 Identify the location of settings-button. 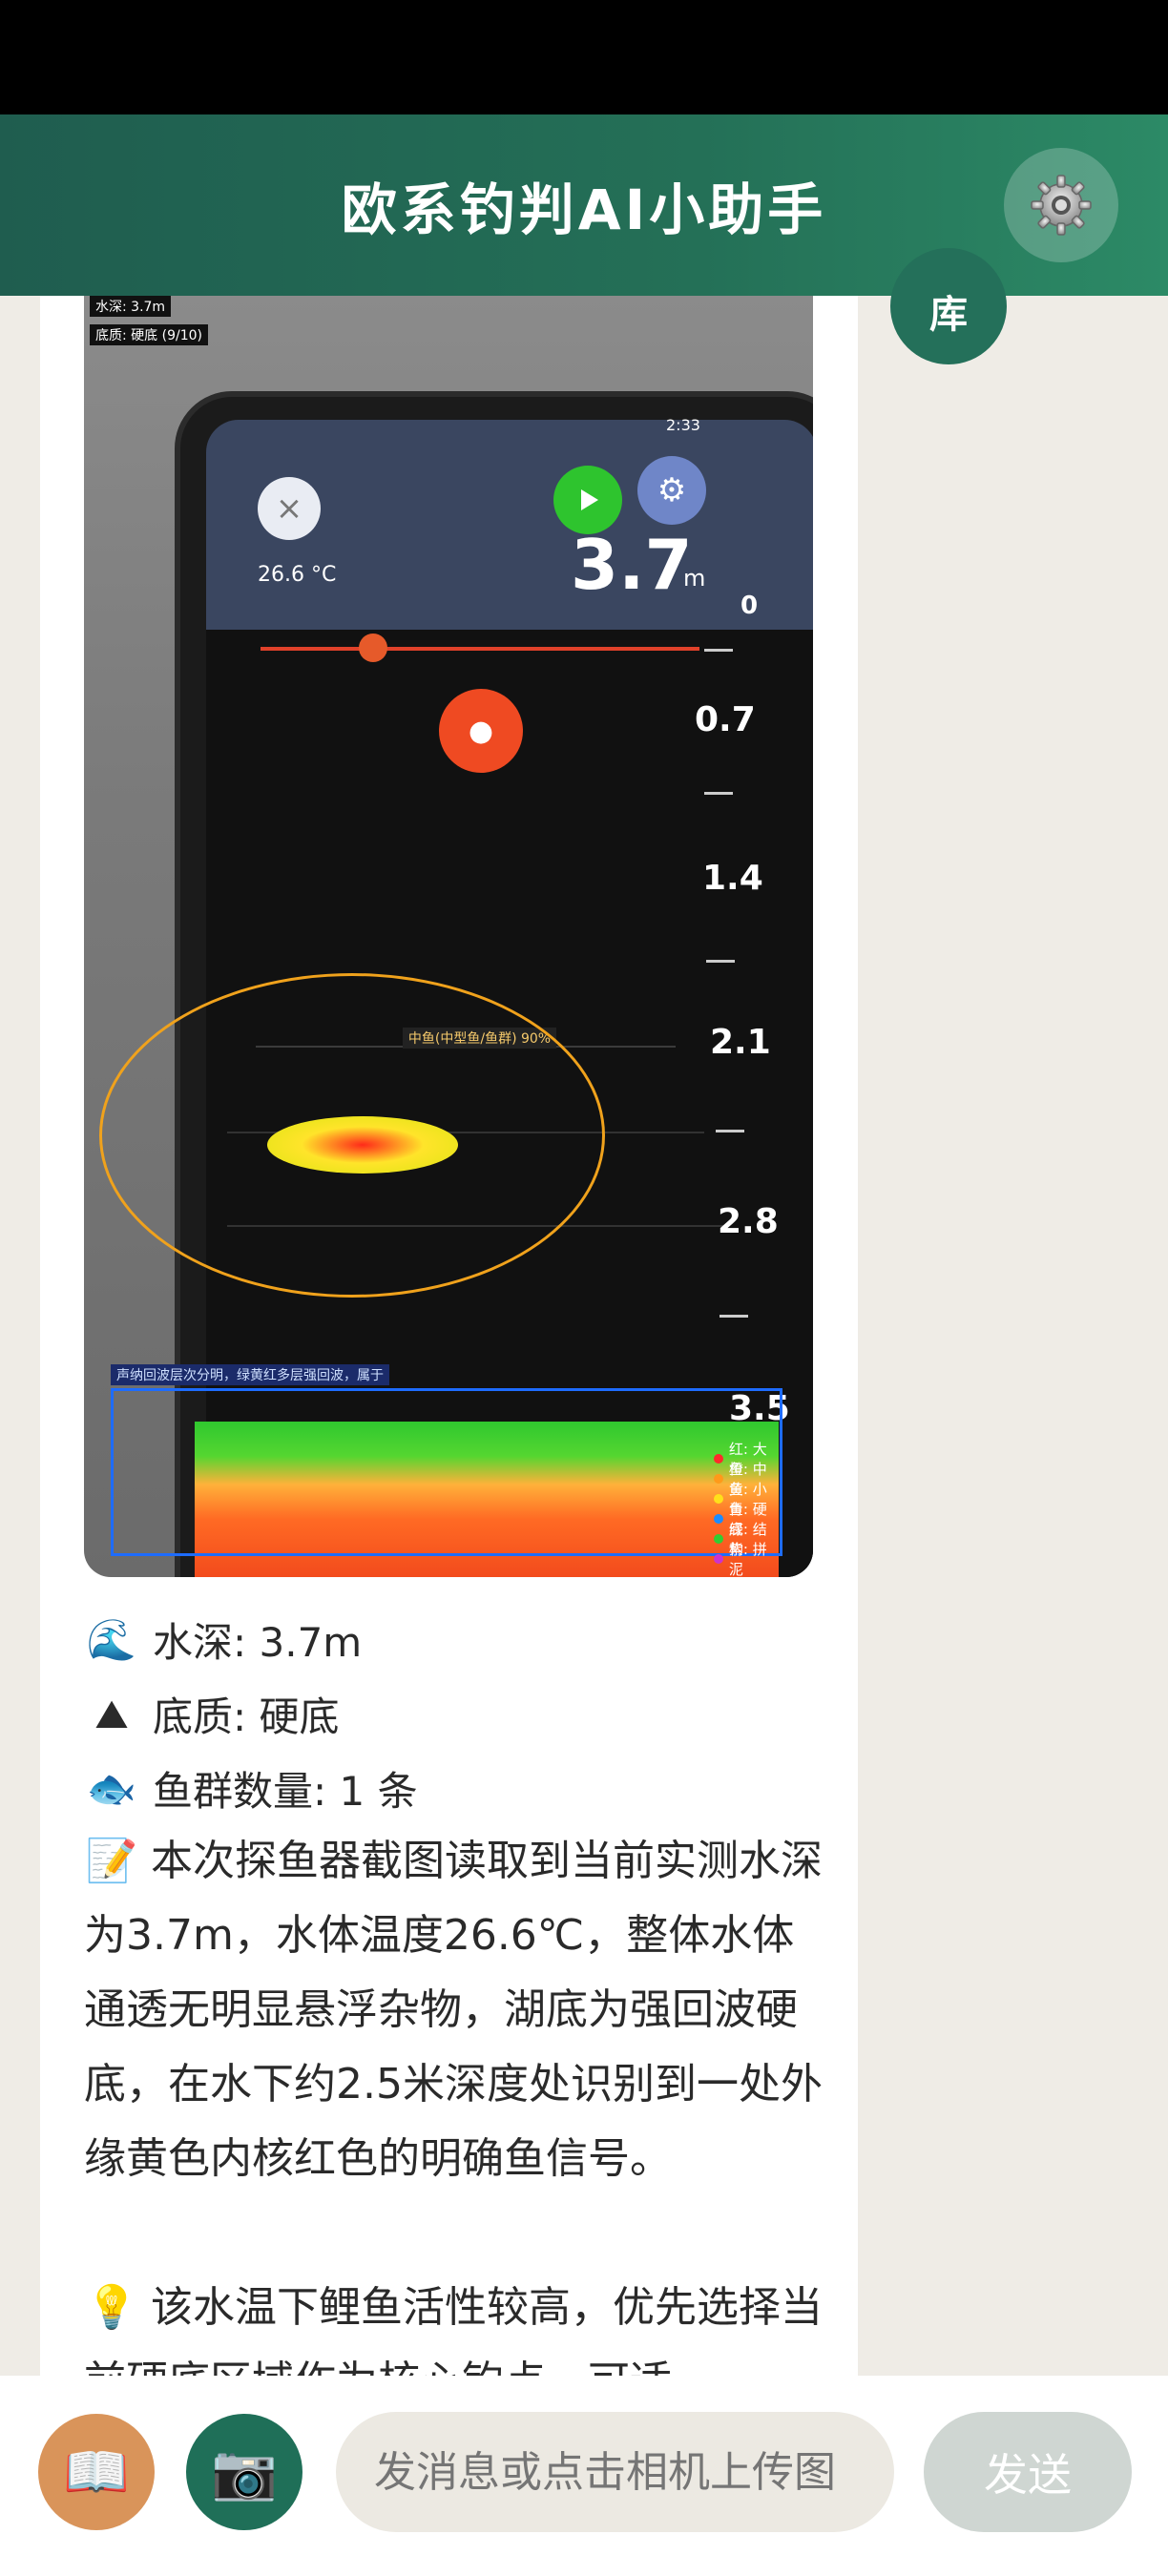
(1061, 205).